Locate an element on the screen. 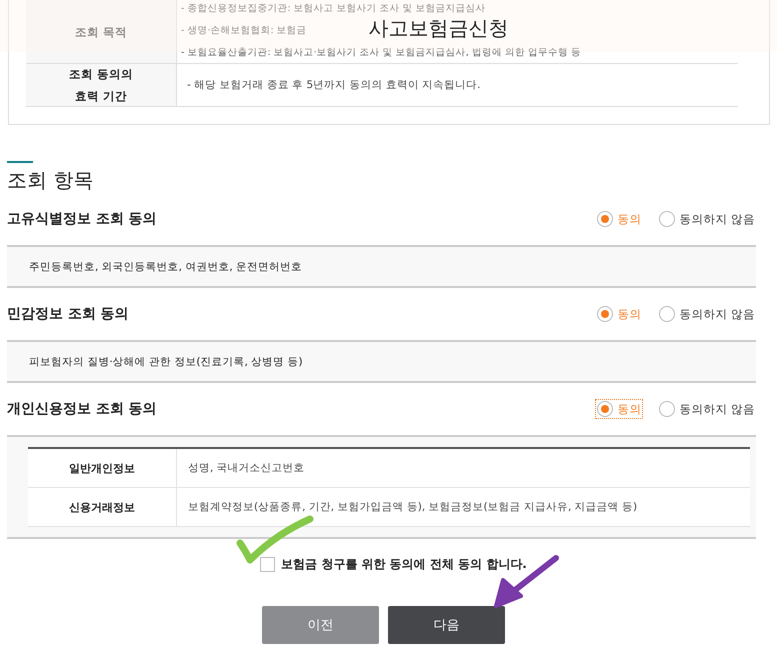  table-cell: - 해당 보험거래 종료 후 5년까지 동의의 효력이 지속됩니다. is located at coordinates (334, 85).